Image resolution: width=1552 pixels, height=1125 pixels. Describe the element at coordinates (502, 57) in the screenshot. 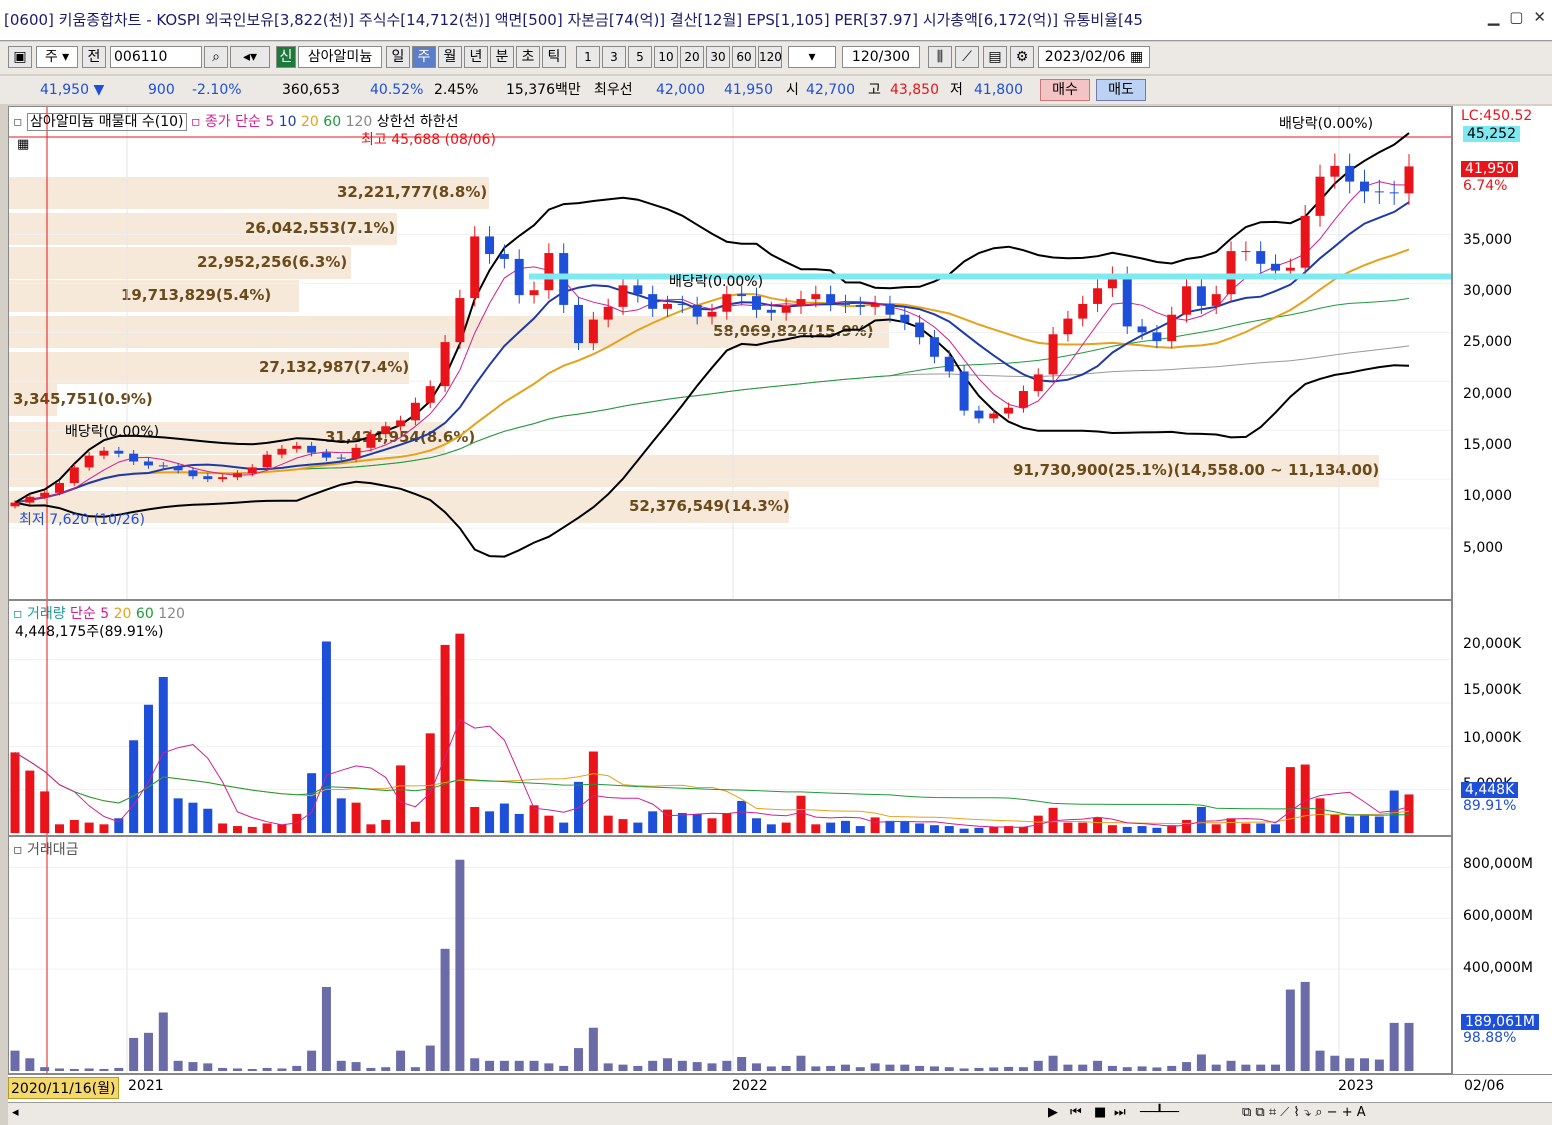

I see `period-4: 분` at that location.